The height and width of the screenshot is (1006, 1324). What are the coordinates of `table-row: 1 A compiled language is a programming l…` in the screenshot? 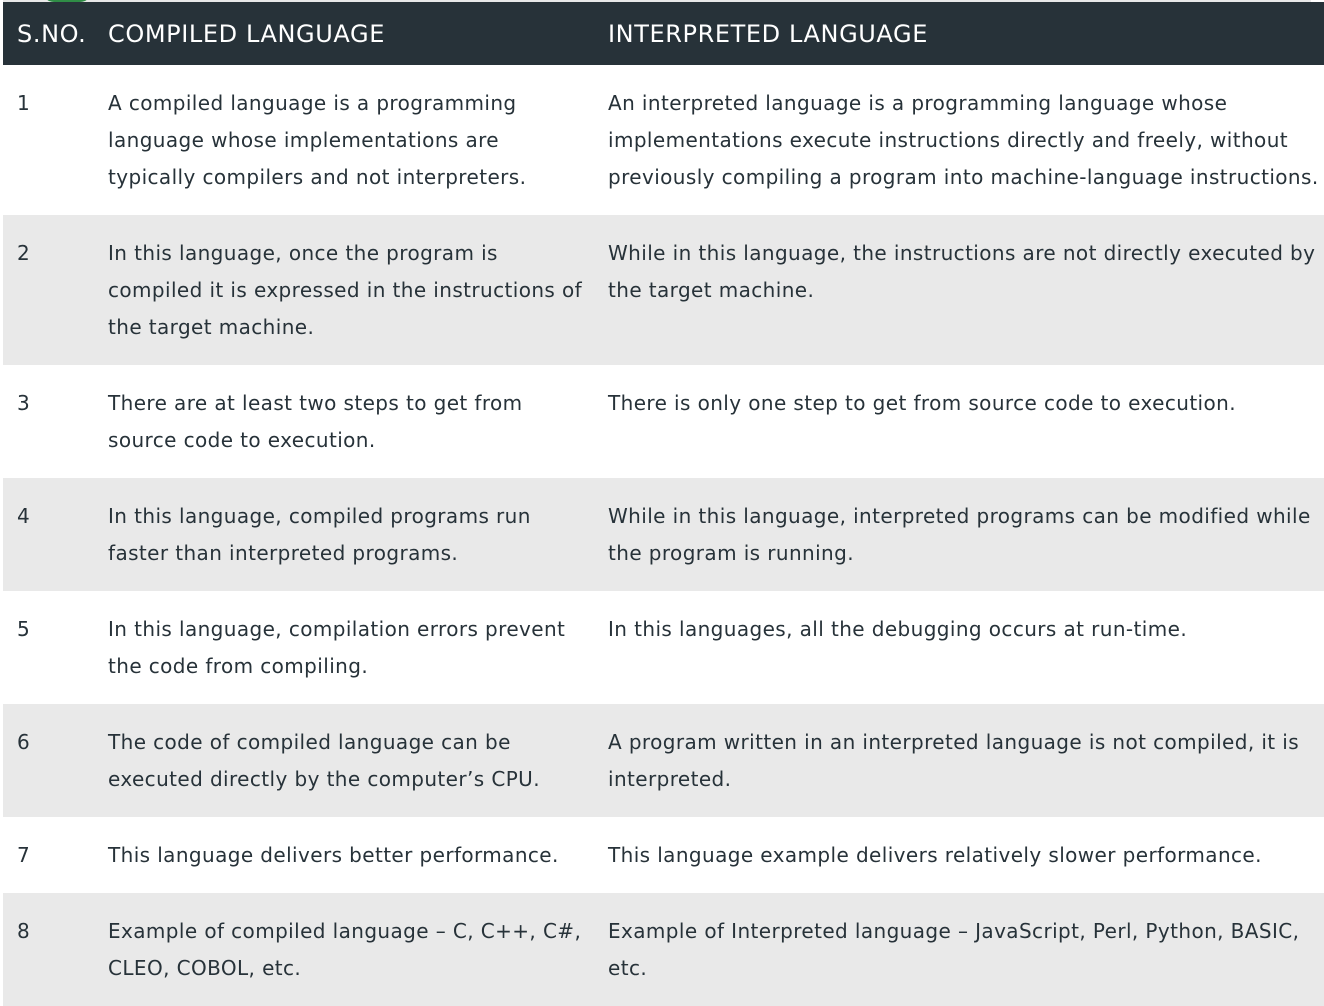 It's located at (663, 140).